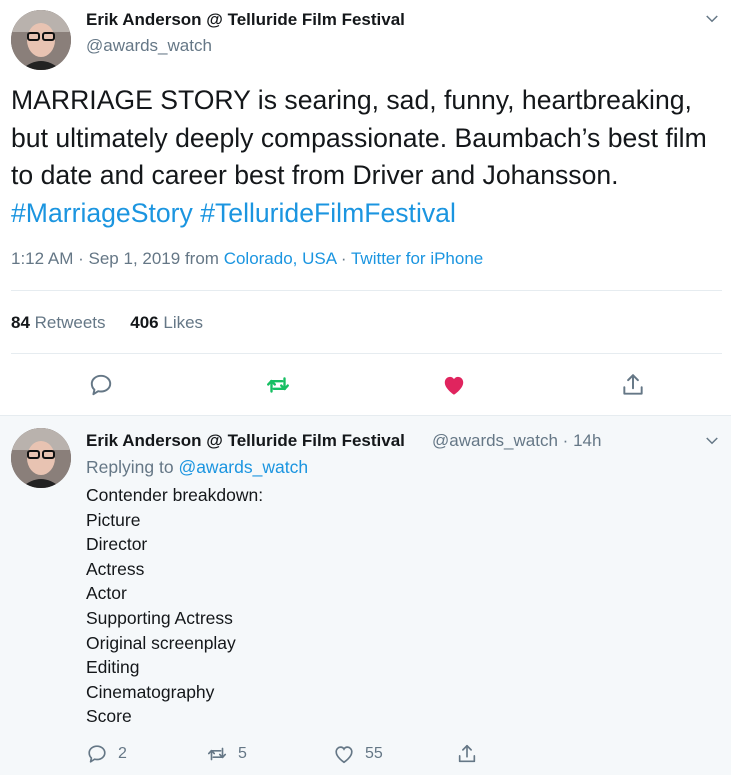  Describe the element at coordinates (41, 458) in the screenshot. I see `reply-avatar` at that location.